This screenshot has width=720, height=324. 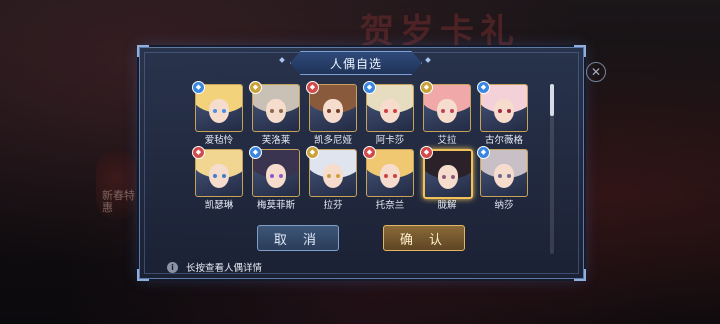 What do you see at coordinates (275, 205) in the screenshot?
I see `character-name: 梅莫菲斯` at bounding box center [275, 205].